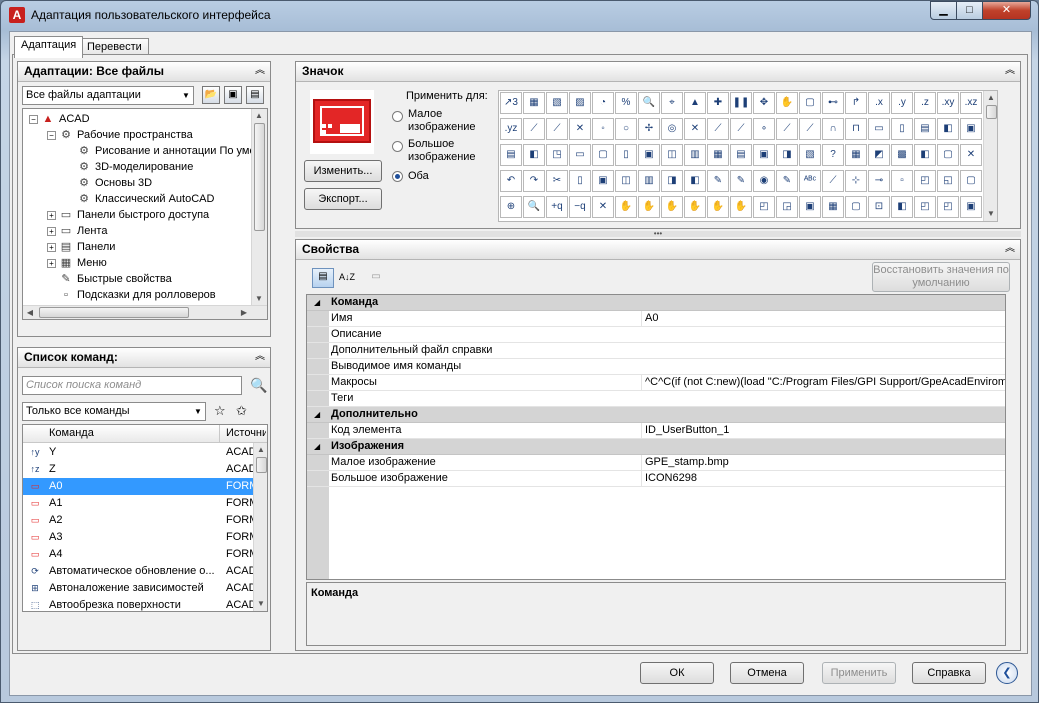  Describe the element at coordinates (672, 155) in the screenshot. I see `icon-library-item: ◫` at that location.